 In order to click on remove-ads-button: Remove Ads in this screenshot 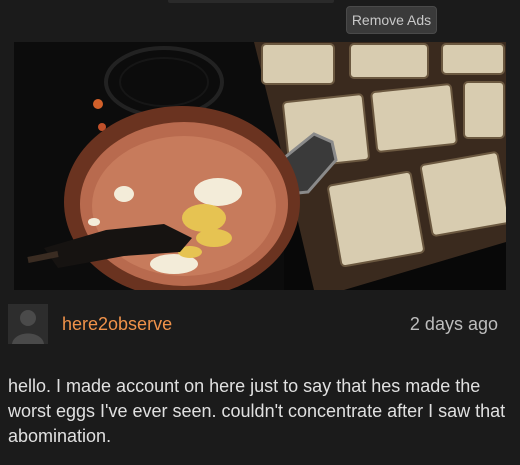, I will do `click(391, 20)`.